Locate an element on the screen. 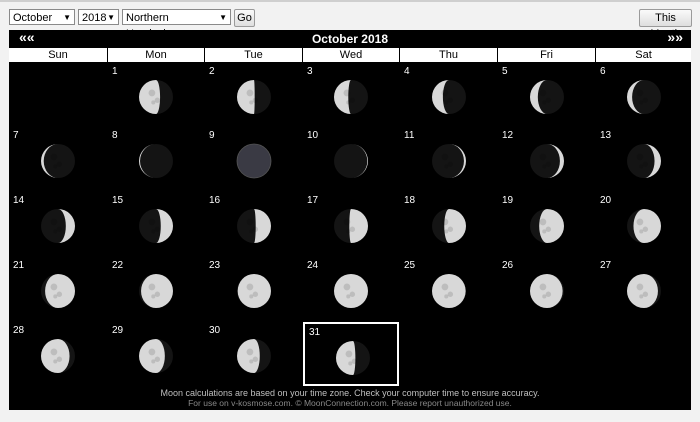 The image size is (700, 422). day-cell-31: 31 is located at coordinates (351, 354).